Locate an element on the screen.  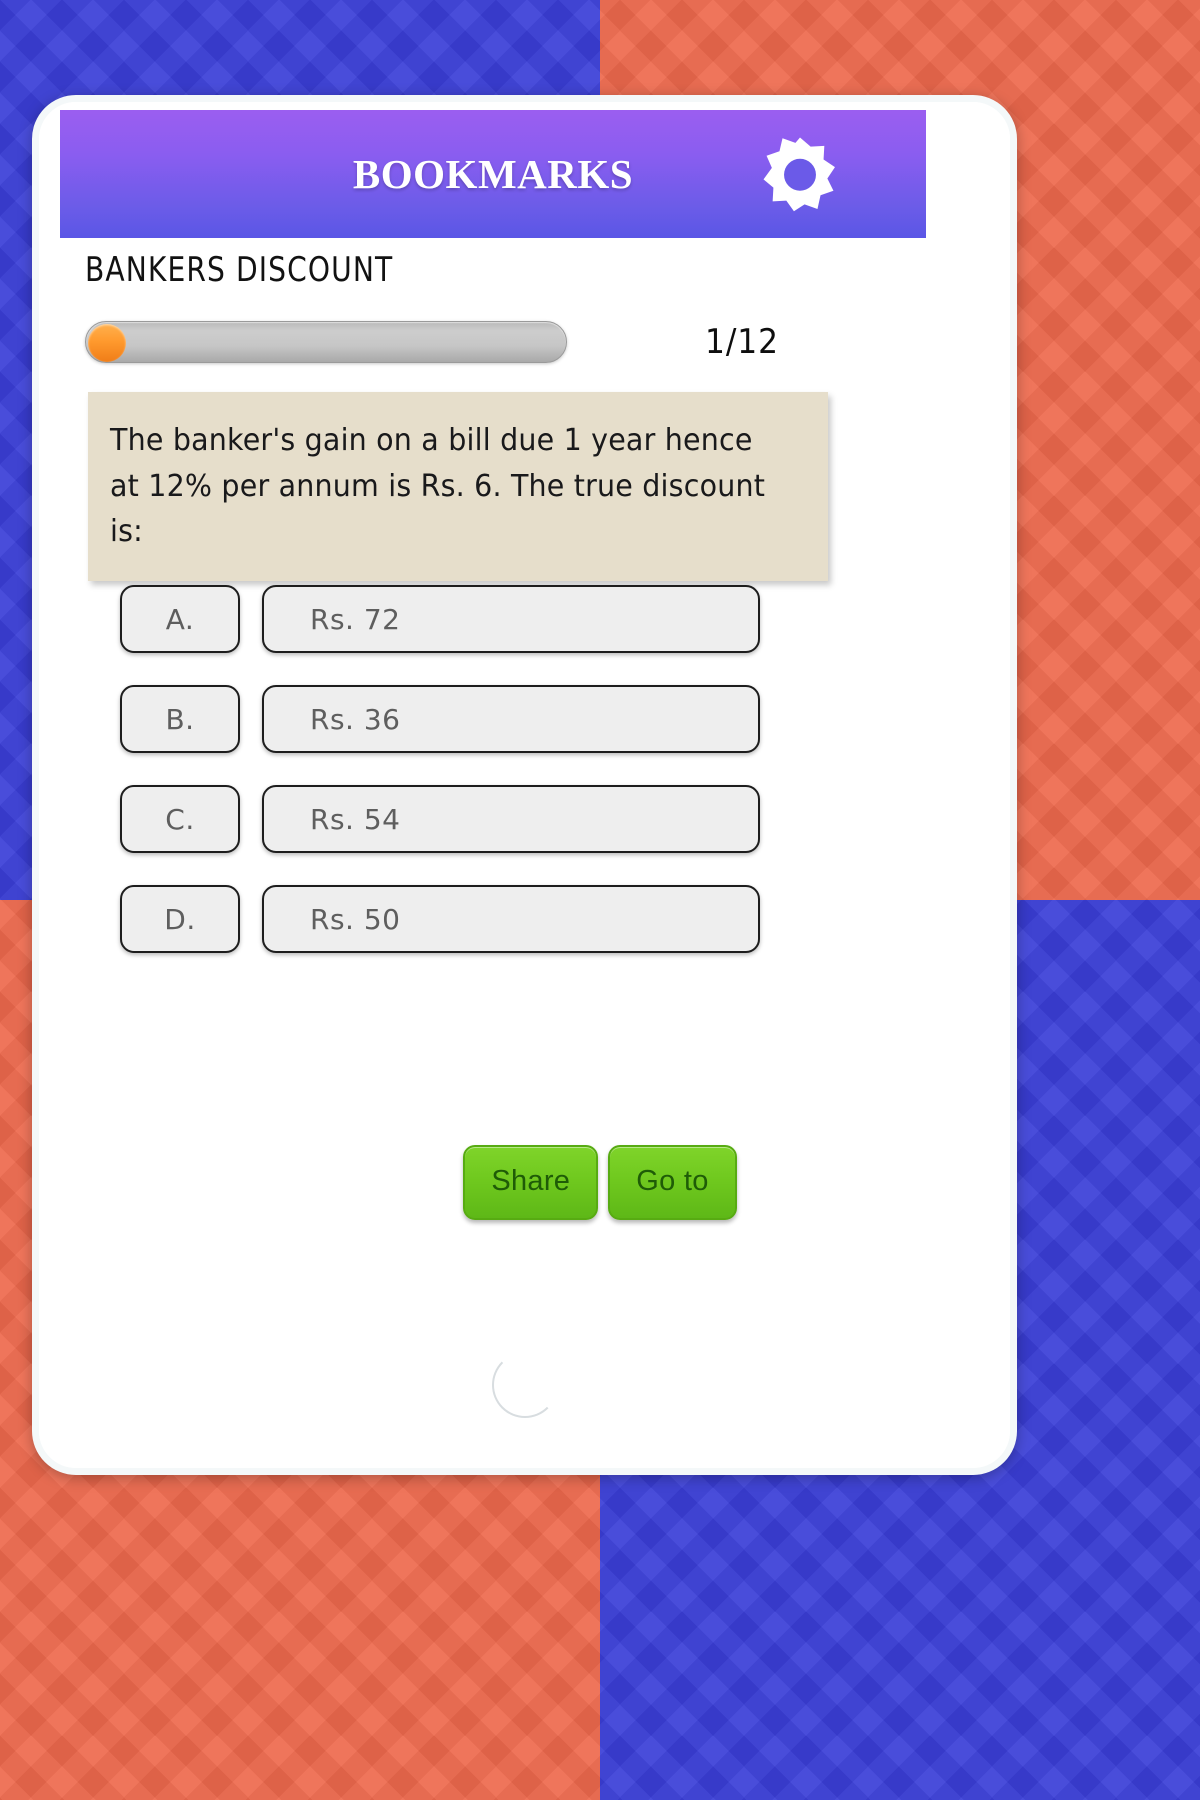
answer-option-row: D. Rs. 50 is located at coordinates (440, 919).